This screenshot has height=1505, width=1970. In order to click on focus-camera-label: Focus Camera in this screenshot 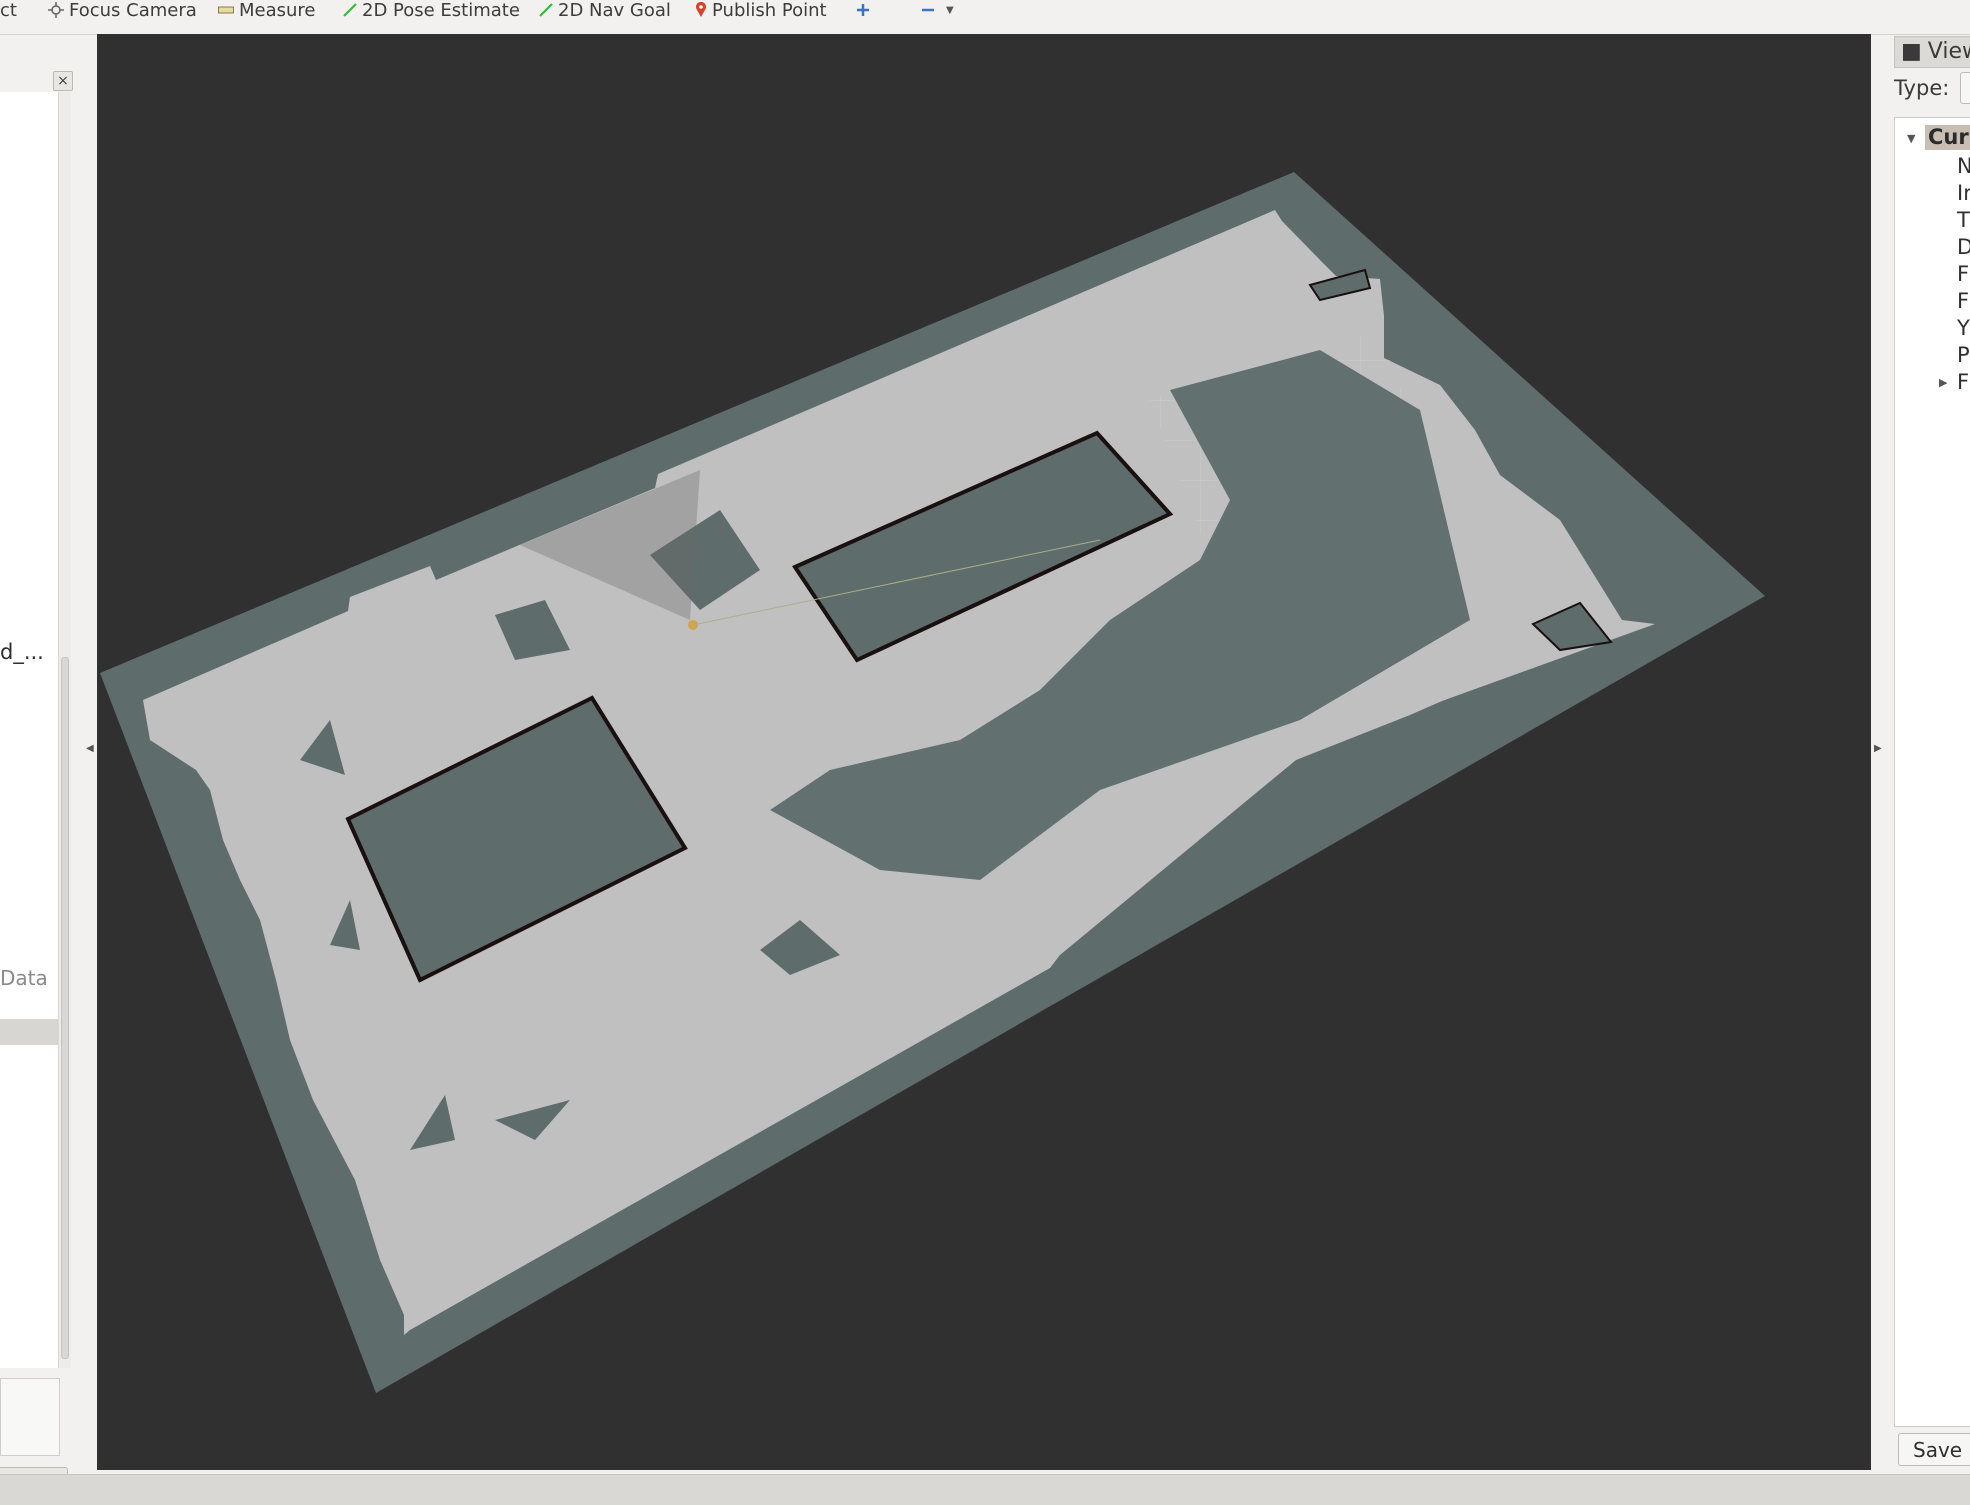, I will do `click(133, 10)`.